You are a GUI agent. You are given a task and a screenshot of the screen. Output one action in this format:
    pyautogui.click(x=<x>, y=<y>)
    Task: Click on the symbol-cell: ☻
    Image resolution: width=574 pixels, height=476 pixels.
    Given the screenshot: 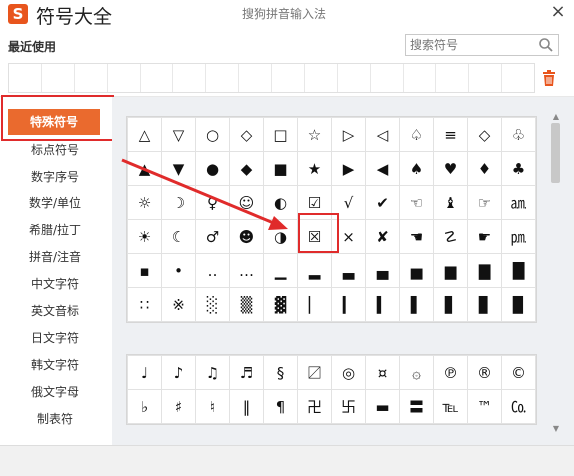 What is the action you would take?
    pyautogui.click(x=246, y=236)
    